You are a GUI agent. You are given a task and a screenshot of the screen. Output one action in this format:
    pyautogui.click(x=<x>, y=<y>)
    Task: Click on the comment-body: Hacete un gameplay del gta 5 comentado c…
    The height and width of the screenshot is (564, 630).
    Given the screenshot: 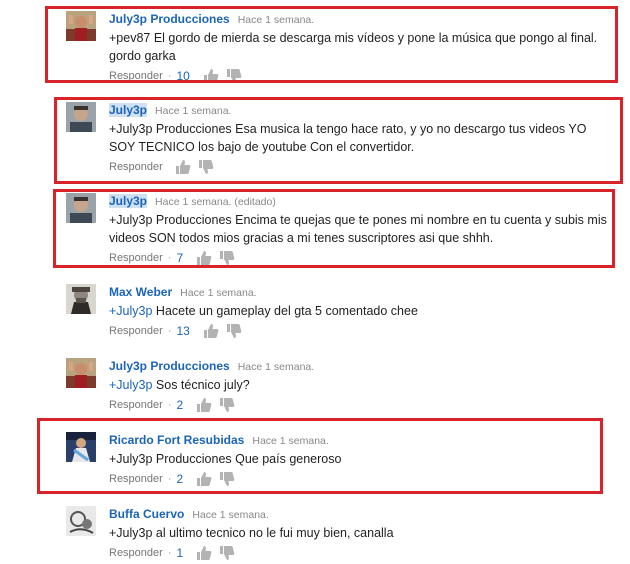 What is the action you would take?
    pyautogui.click(x=286, y=311)
    